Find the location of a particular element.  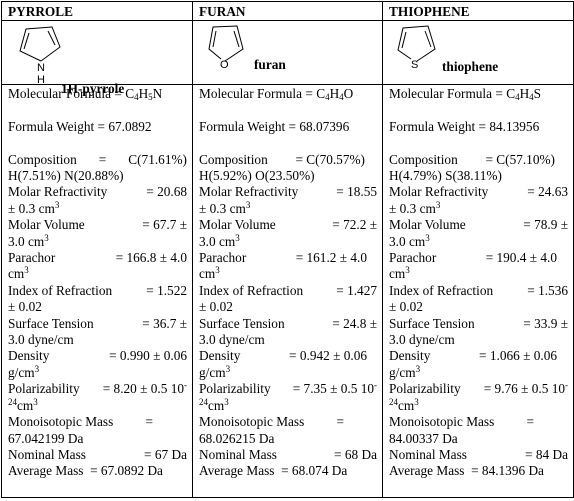

formula-element: H is located at coordinates (143, 93).